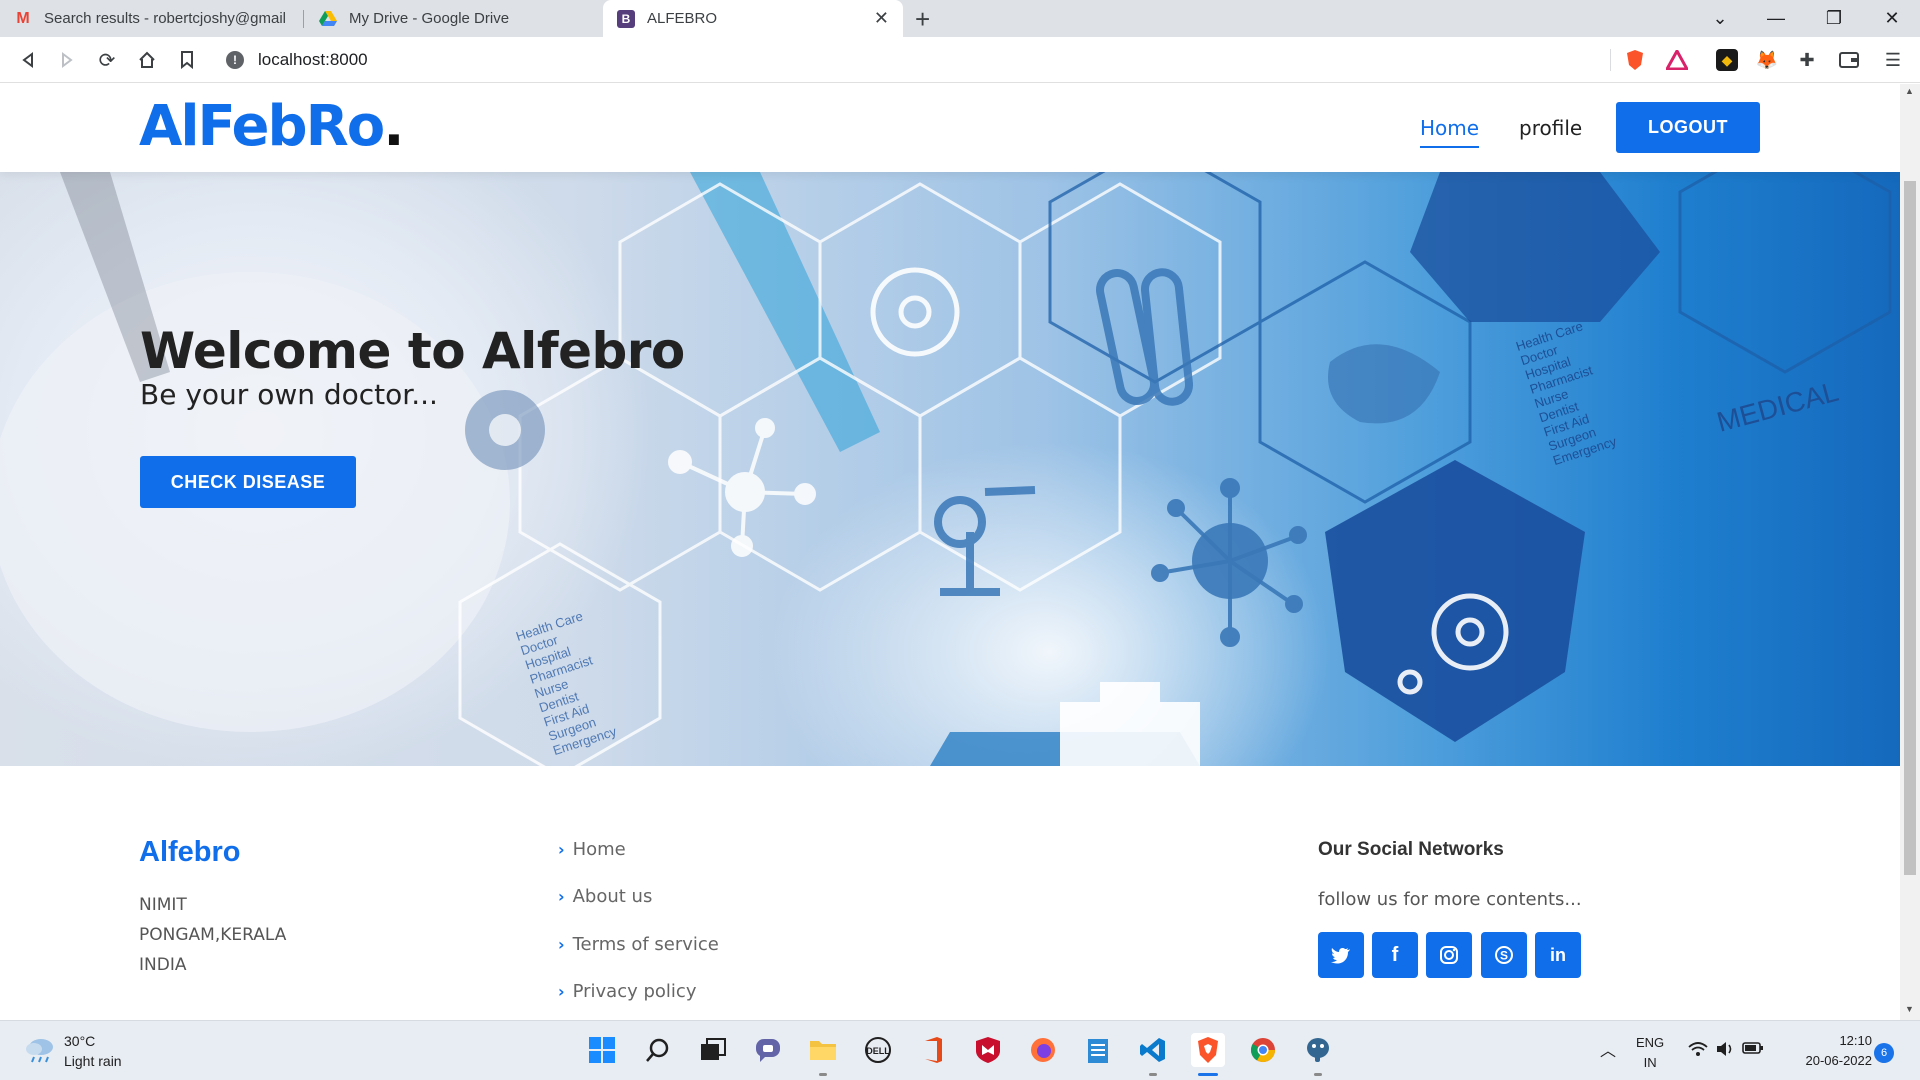 This screenshot has width=1920, height=1080. I want to click on app-active-indicator, so click(1208, 1074).